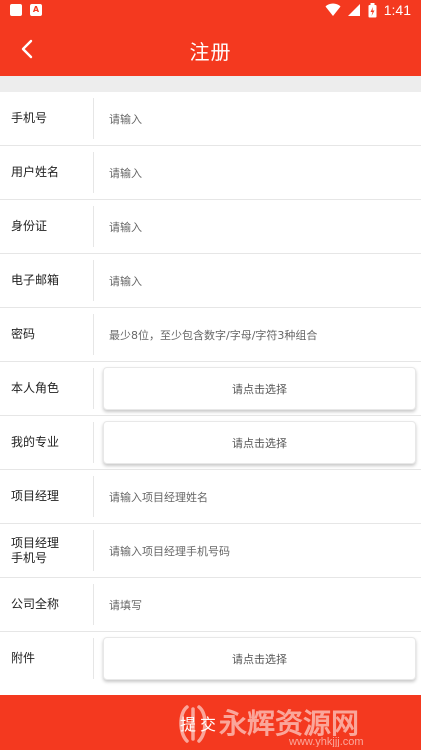 The height and width of the screenshot is (750, 421). What do you see at coordinates (35, 280) in the screenshot?
I see `field-label: 电子邮箱` at bounding box center [35, 280].